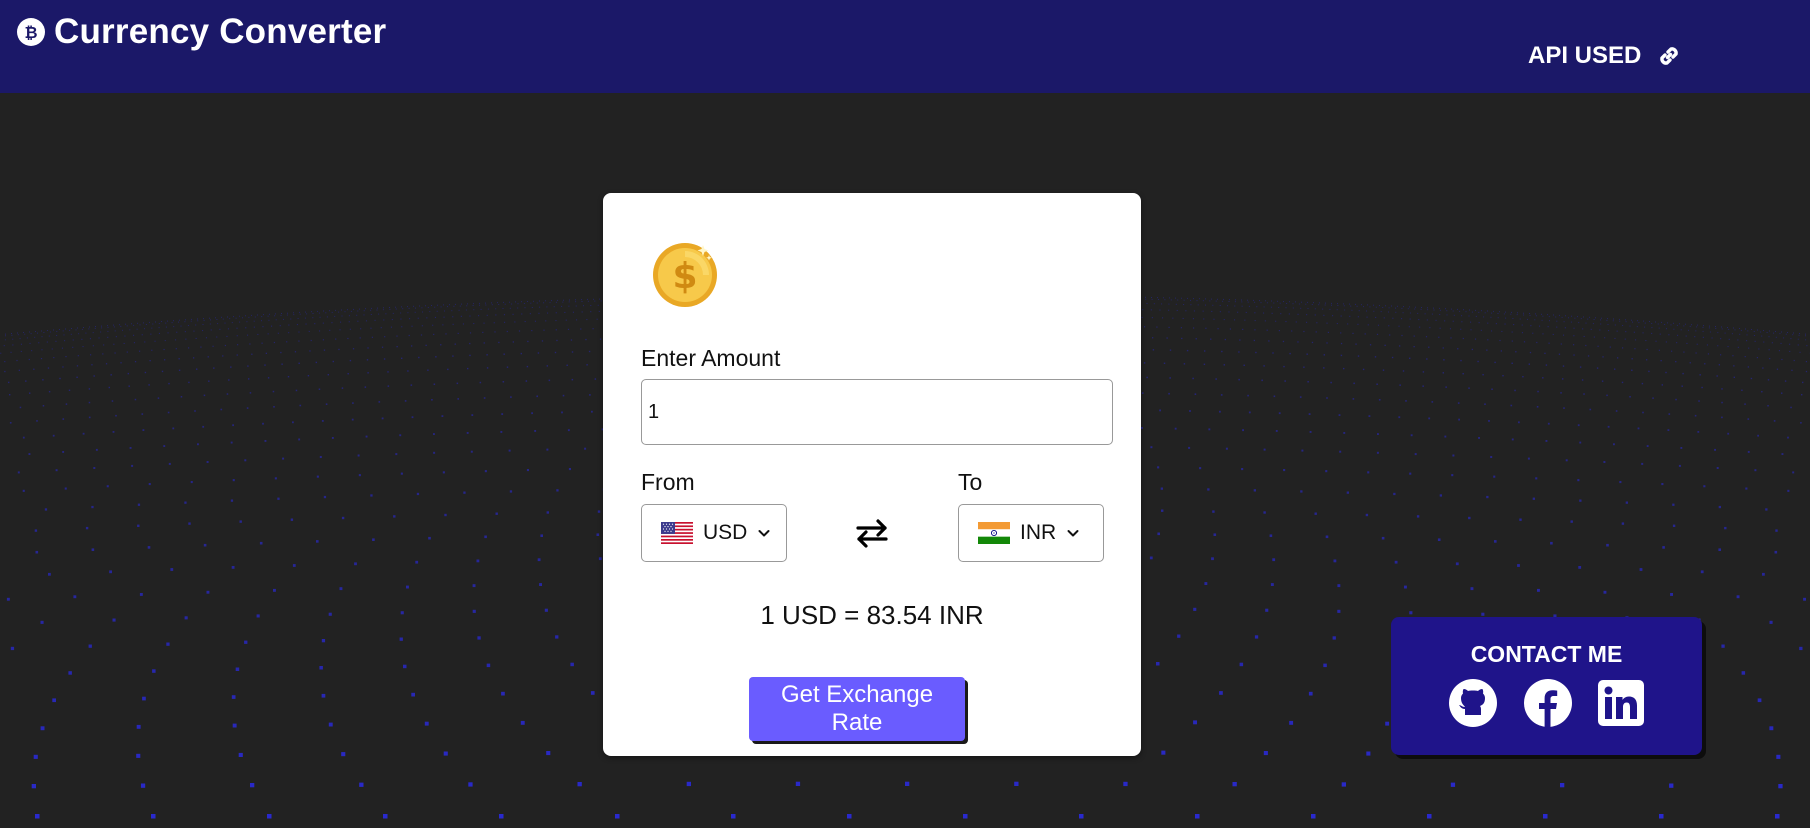  What do you see at coordinates (1031, 533) in the screenshot?
I see `to-currency-select: INR` at bounding box center [1031, 533].